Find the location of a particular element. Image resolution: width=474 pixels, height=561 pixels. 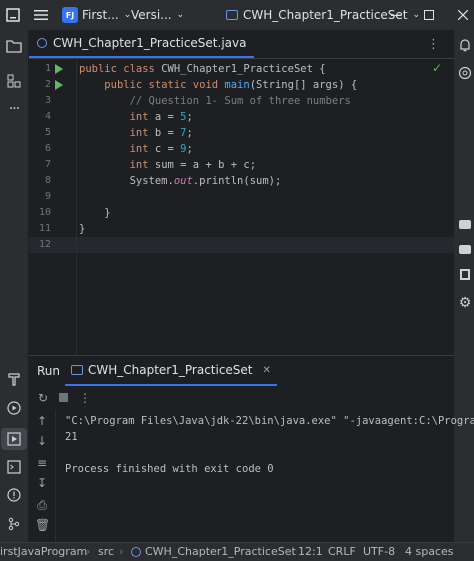

gear-icon: ⚙ is located at coordinates (465, 303).